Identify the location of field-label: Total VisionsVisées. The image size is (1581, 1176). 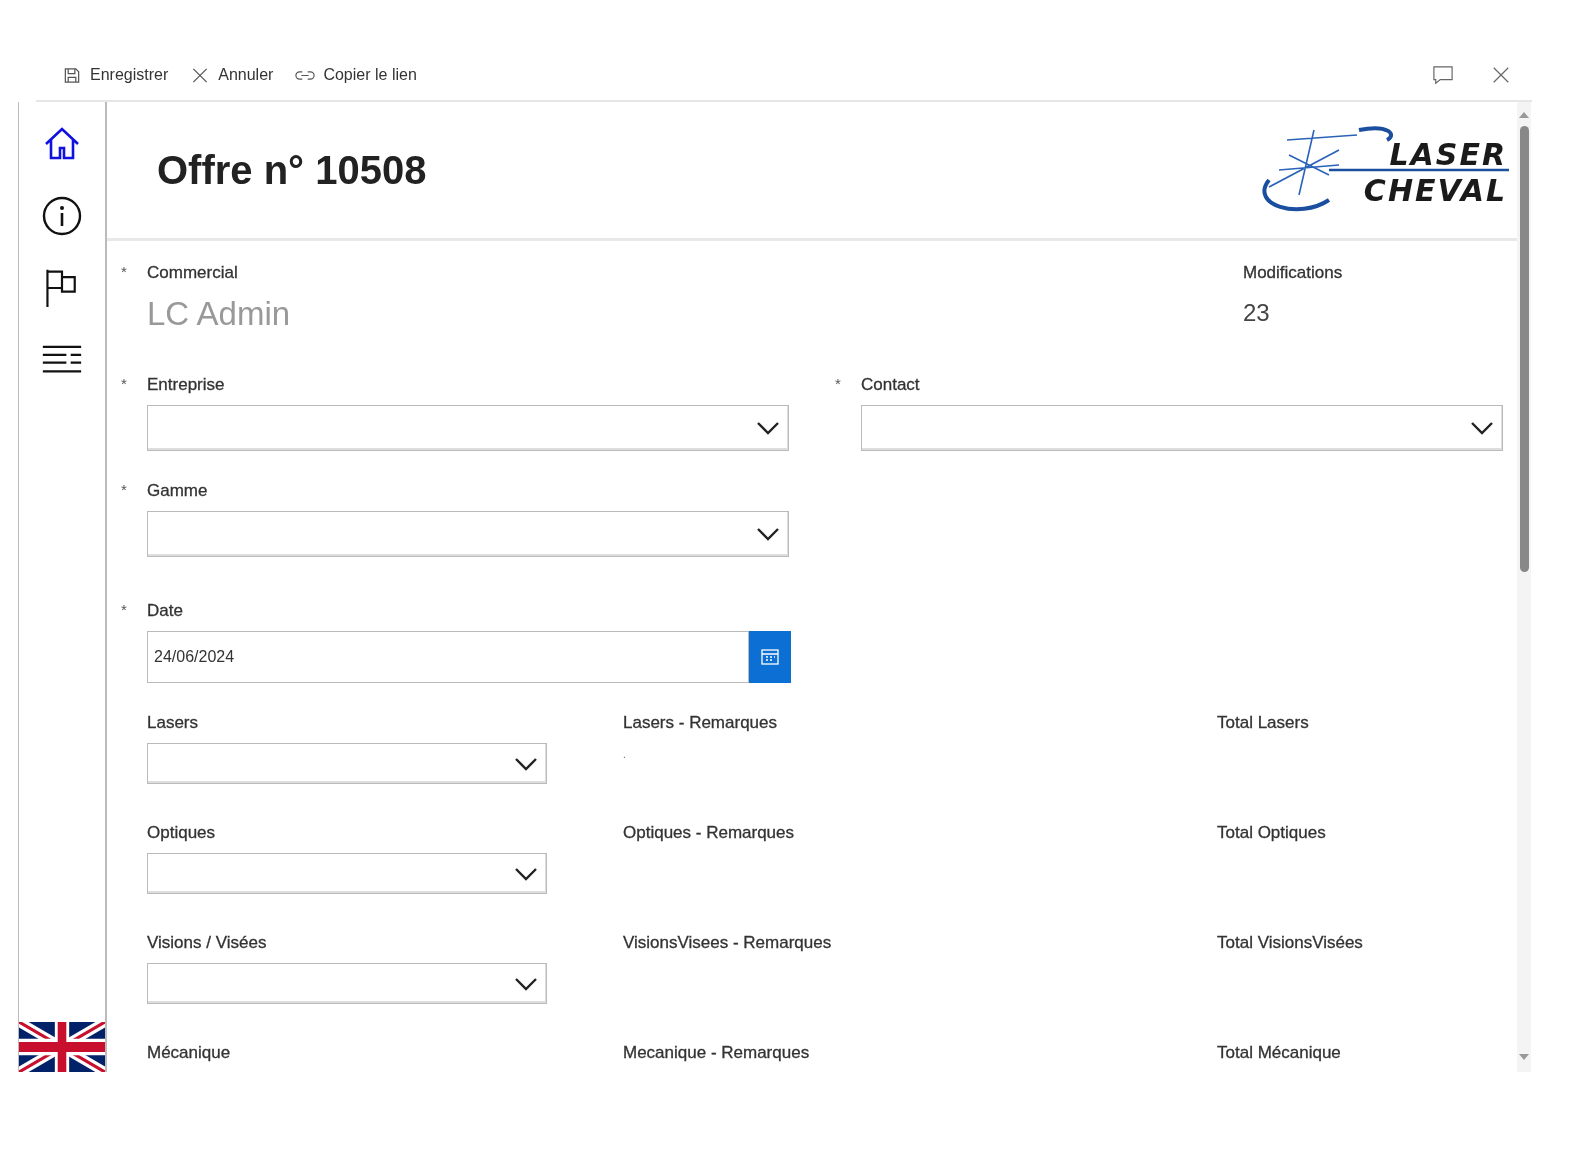
(1290, 943).